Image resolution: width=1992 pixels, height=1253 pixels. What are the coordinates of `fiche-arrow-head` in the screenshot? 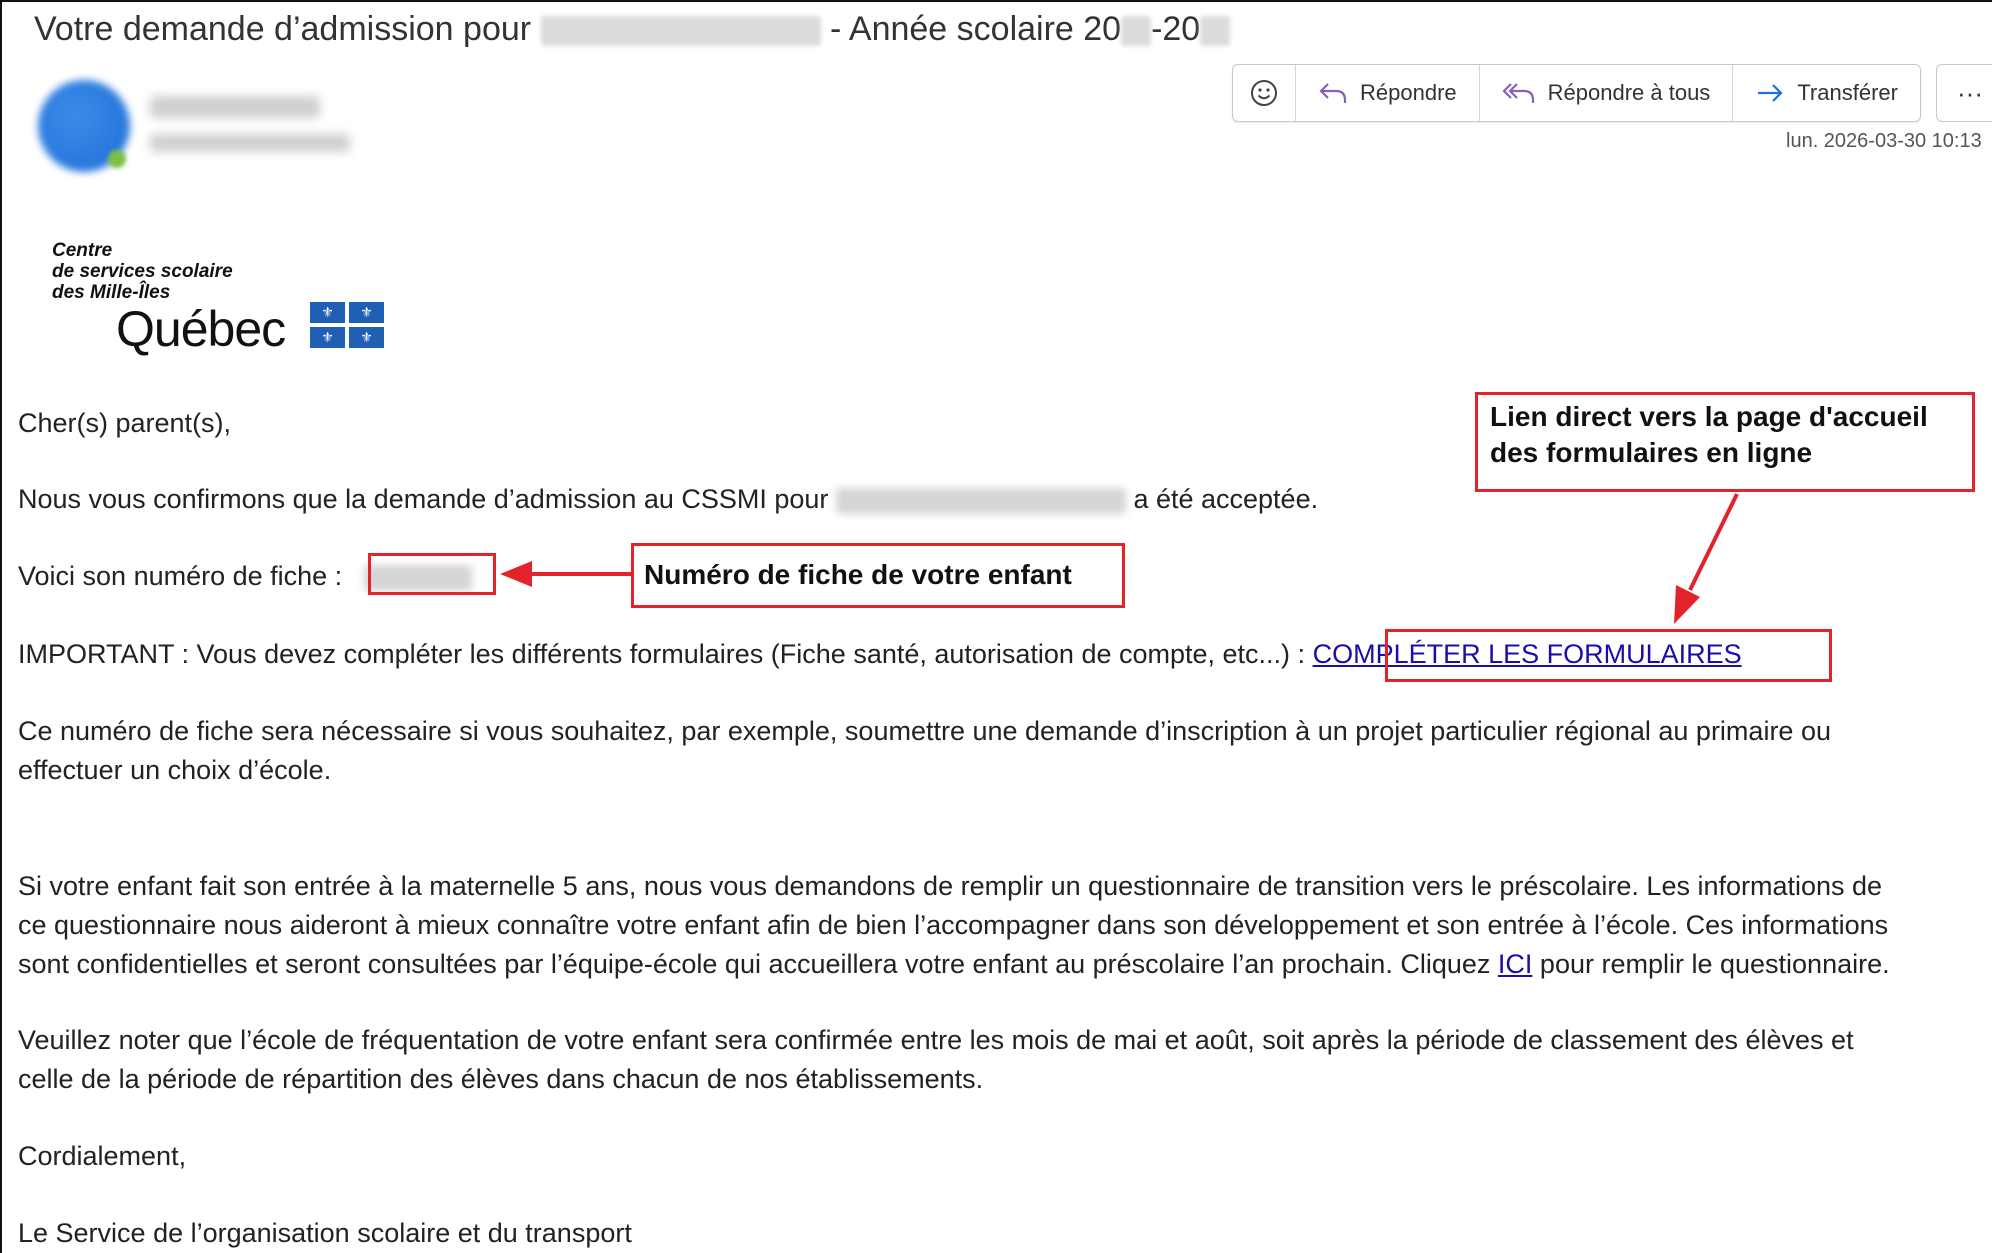 It's located at (516, 574).